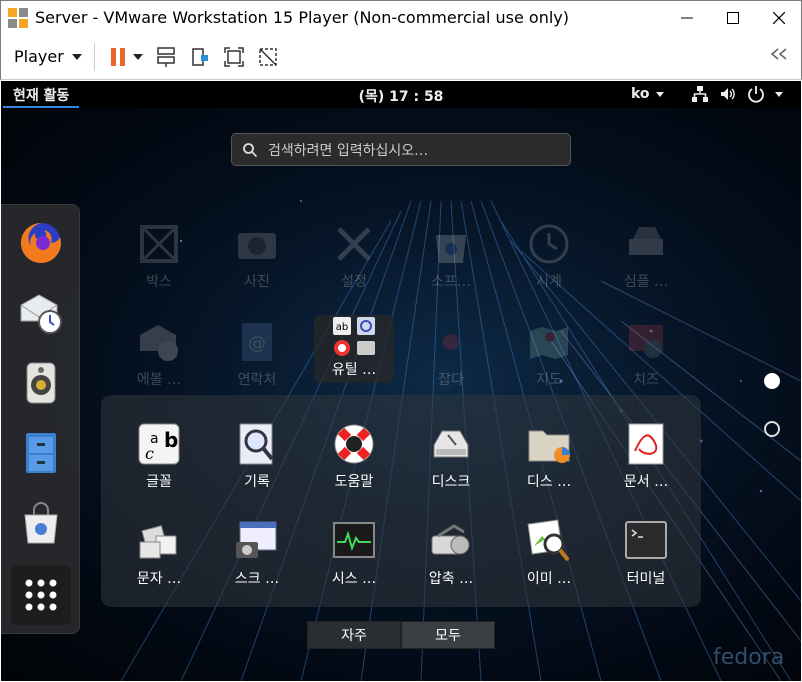 The width and height of the screenshot is (802, 682). I want to click on lifebuoy-icon, so click(354, 444).